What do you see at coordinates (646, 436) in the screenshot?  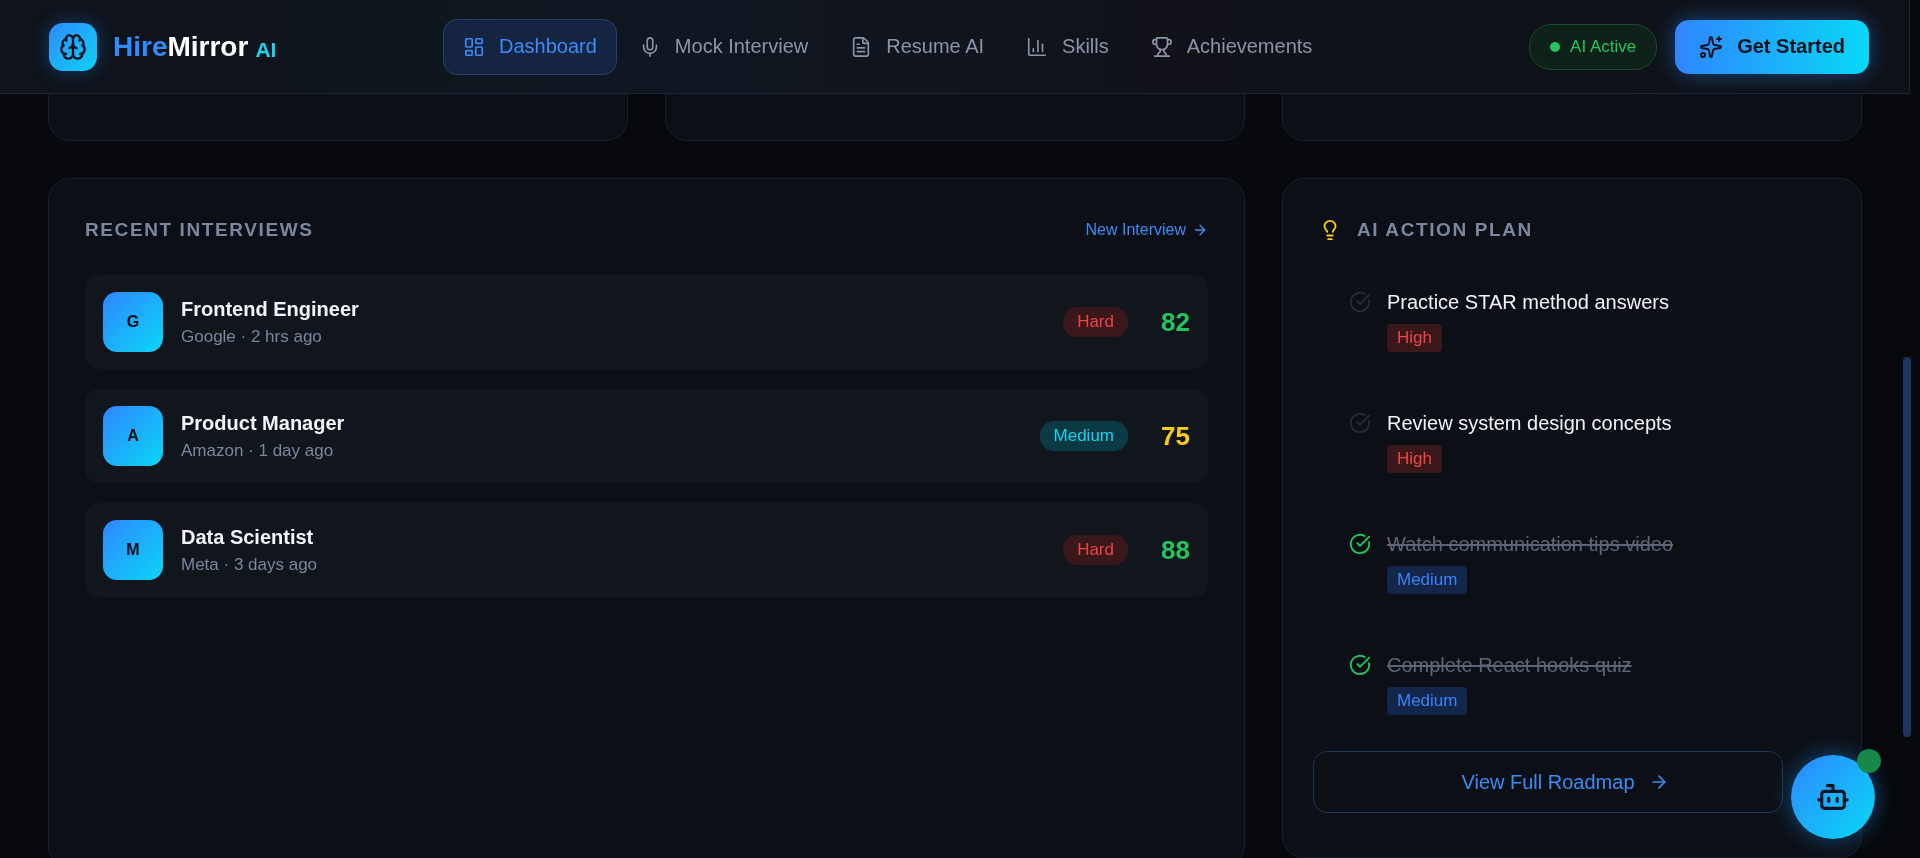 I see `interview-row: A Product Manager Amazon · 1 day ago Medium 75` at bounding box center [646, 436].